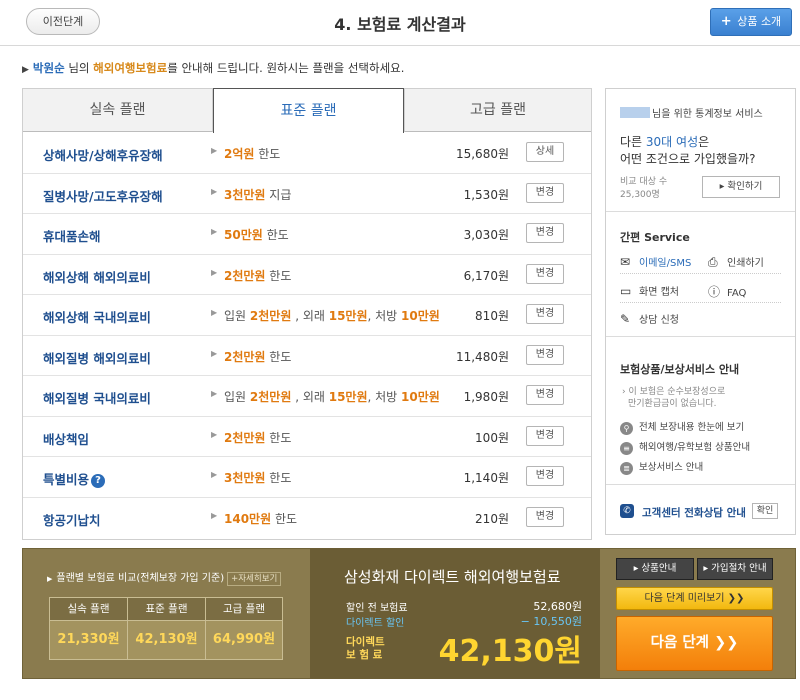  What do you see at coordinates (72, 520) in the screenshot?
I see `coverage-label: 항공기납치` at bounding box center [72, 520].